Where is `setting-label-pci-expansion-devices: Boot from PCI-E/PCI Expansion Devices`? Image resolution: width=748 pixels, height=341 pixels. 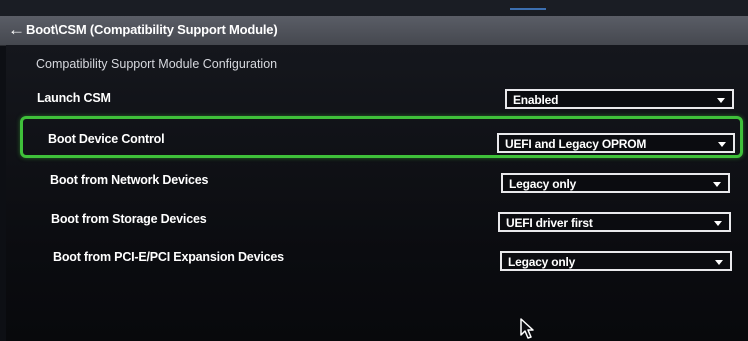
setting-label-pci-expansion-devices: Boot from PCI-E/PCI Expansion Devices is located at coordinates (168, 257).